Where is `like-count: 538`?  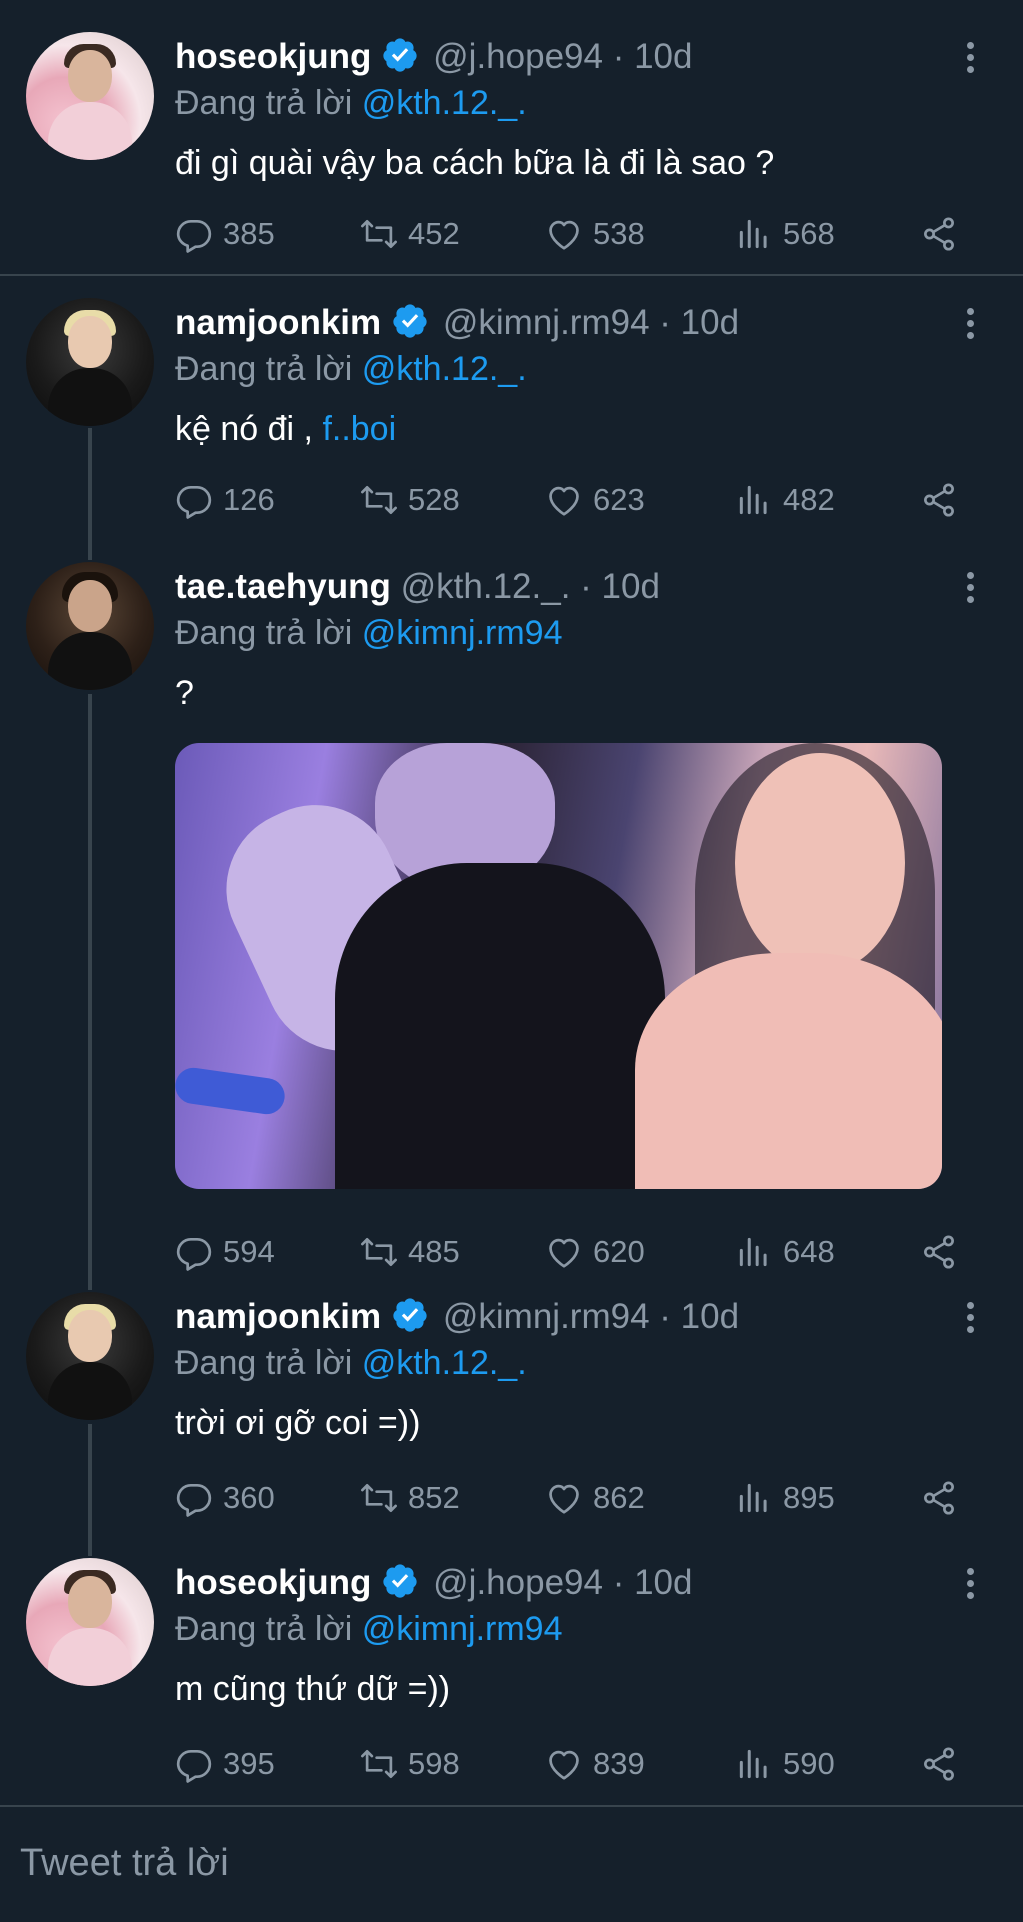 like-count: 538 is located at coordinates (619, 233).